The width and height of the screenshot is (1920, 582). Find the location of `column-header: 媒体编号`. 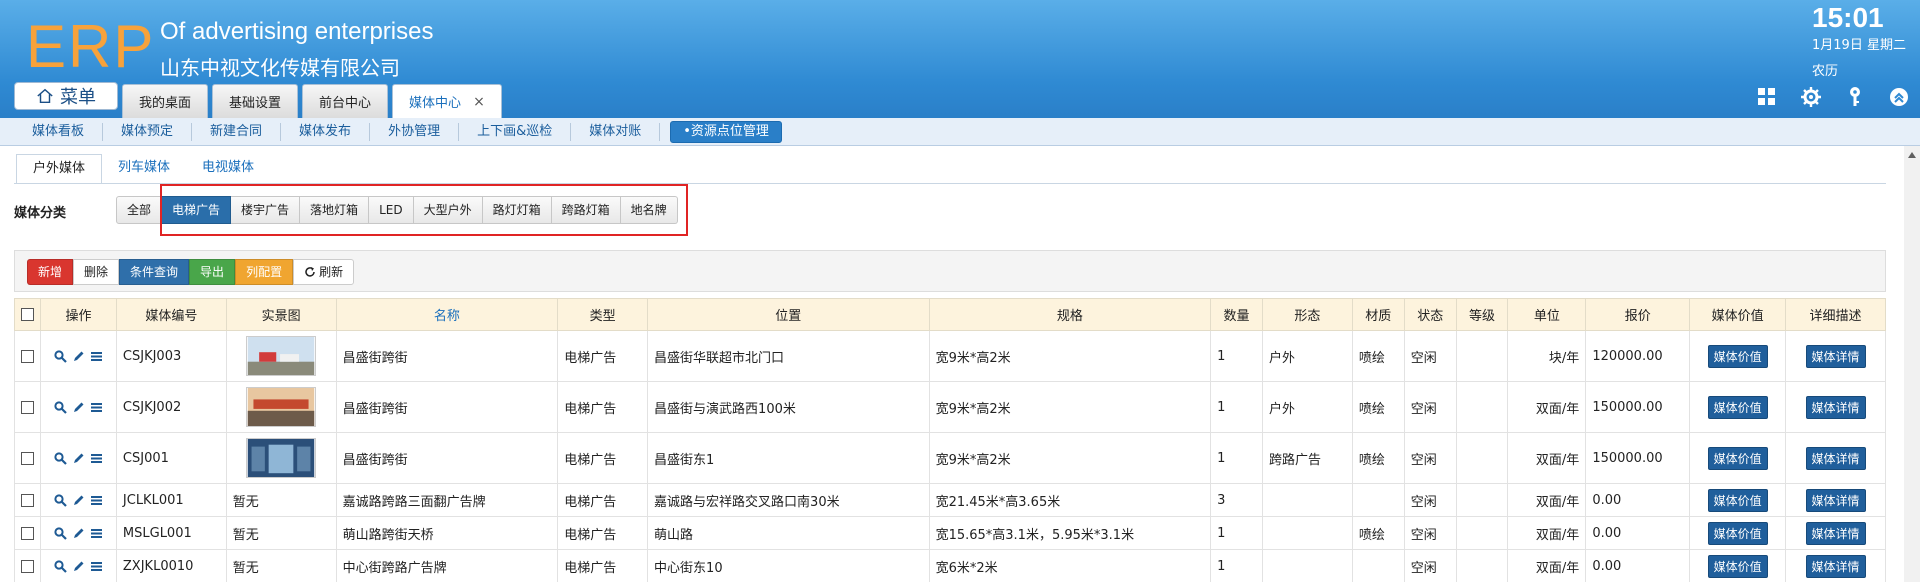

column-header: 媒体编号 is located at coordinates (171, 314).